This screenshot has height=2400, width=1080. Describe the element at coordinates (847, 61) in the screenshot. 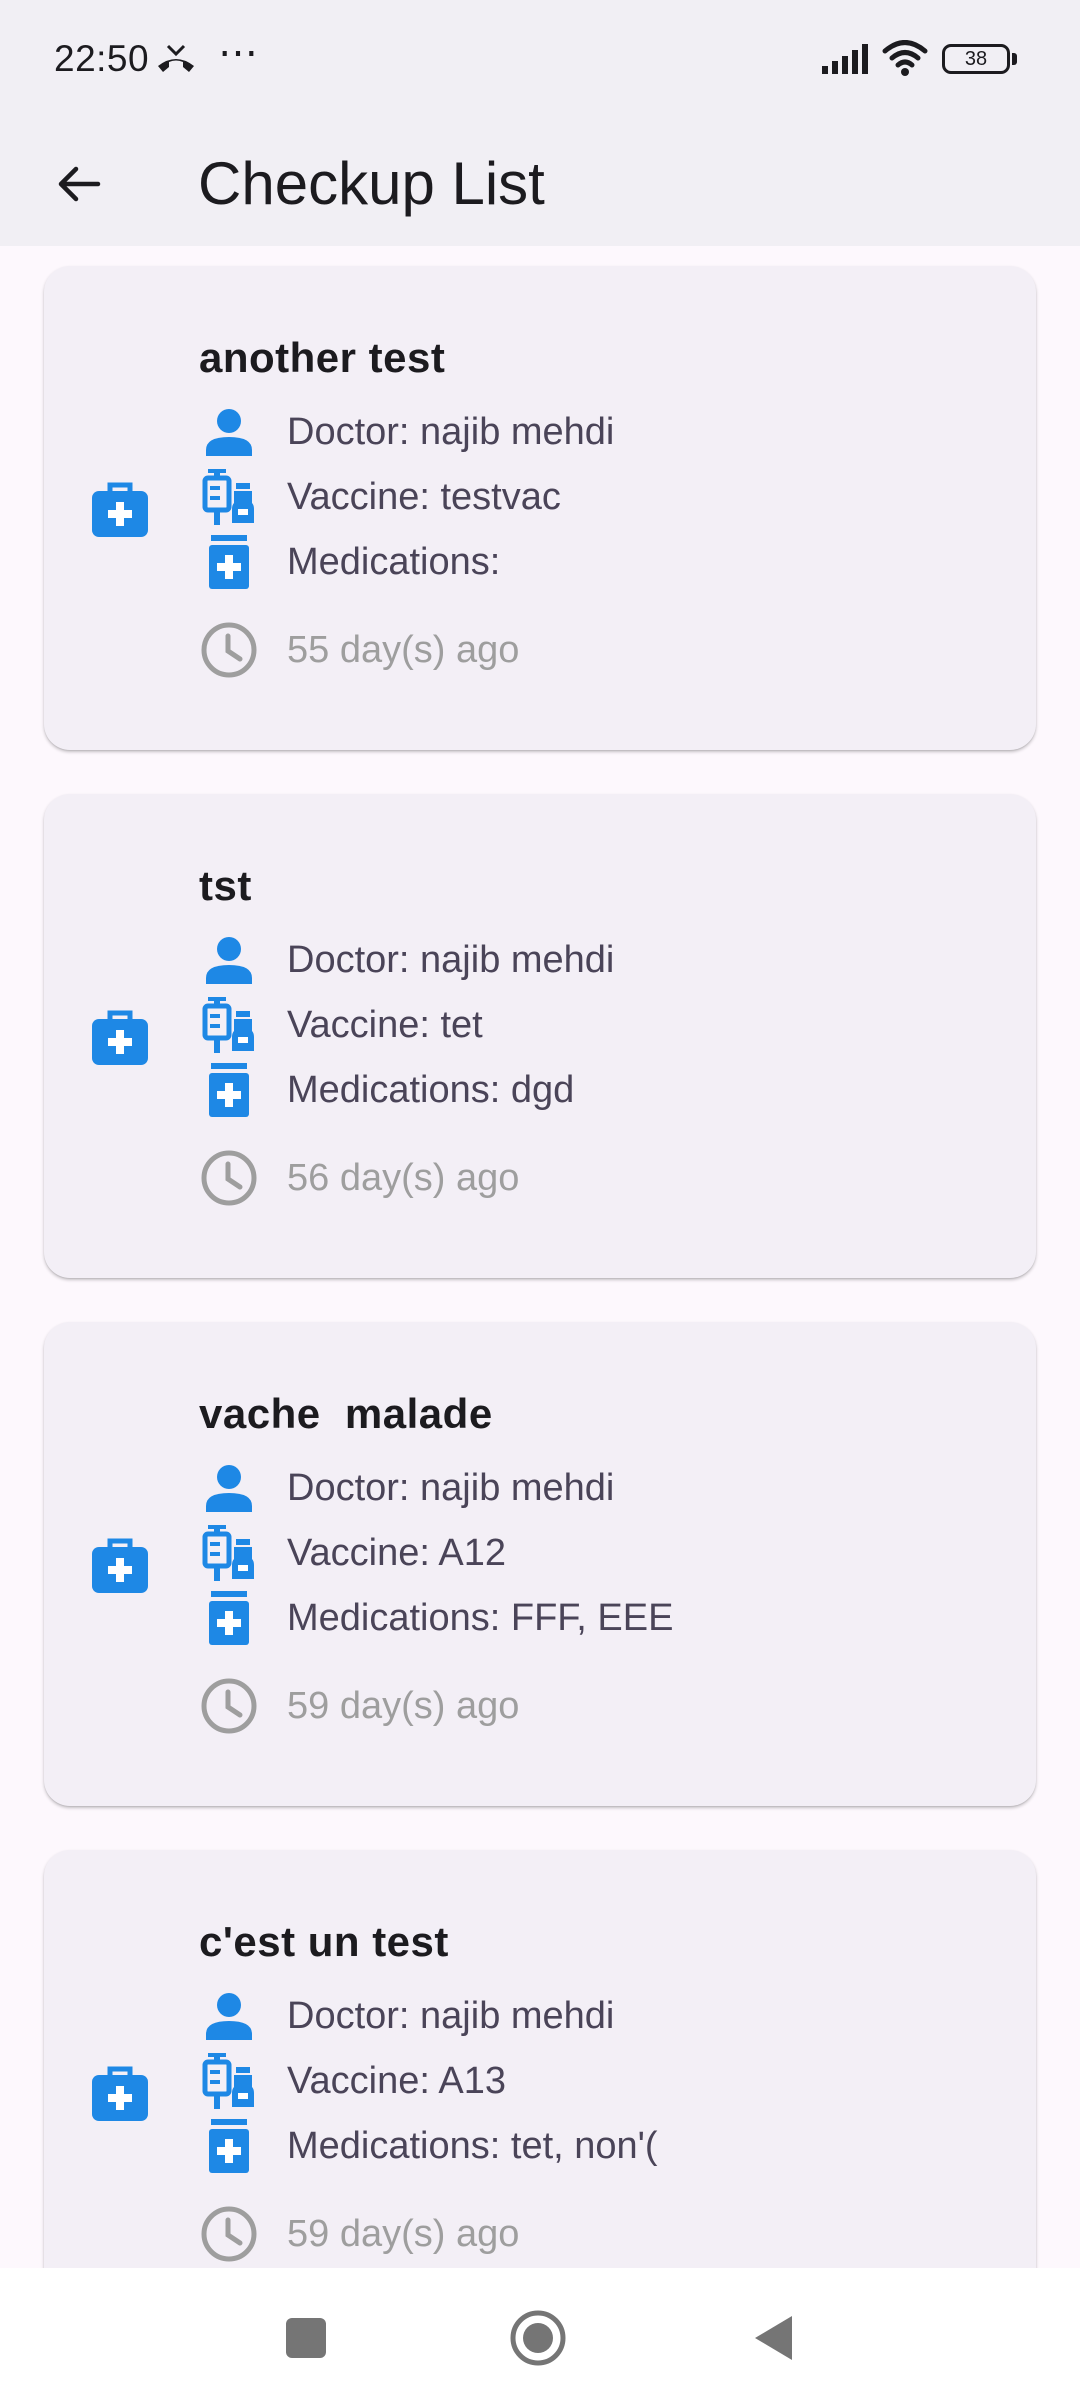

I see `signal-icon` at that location.